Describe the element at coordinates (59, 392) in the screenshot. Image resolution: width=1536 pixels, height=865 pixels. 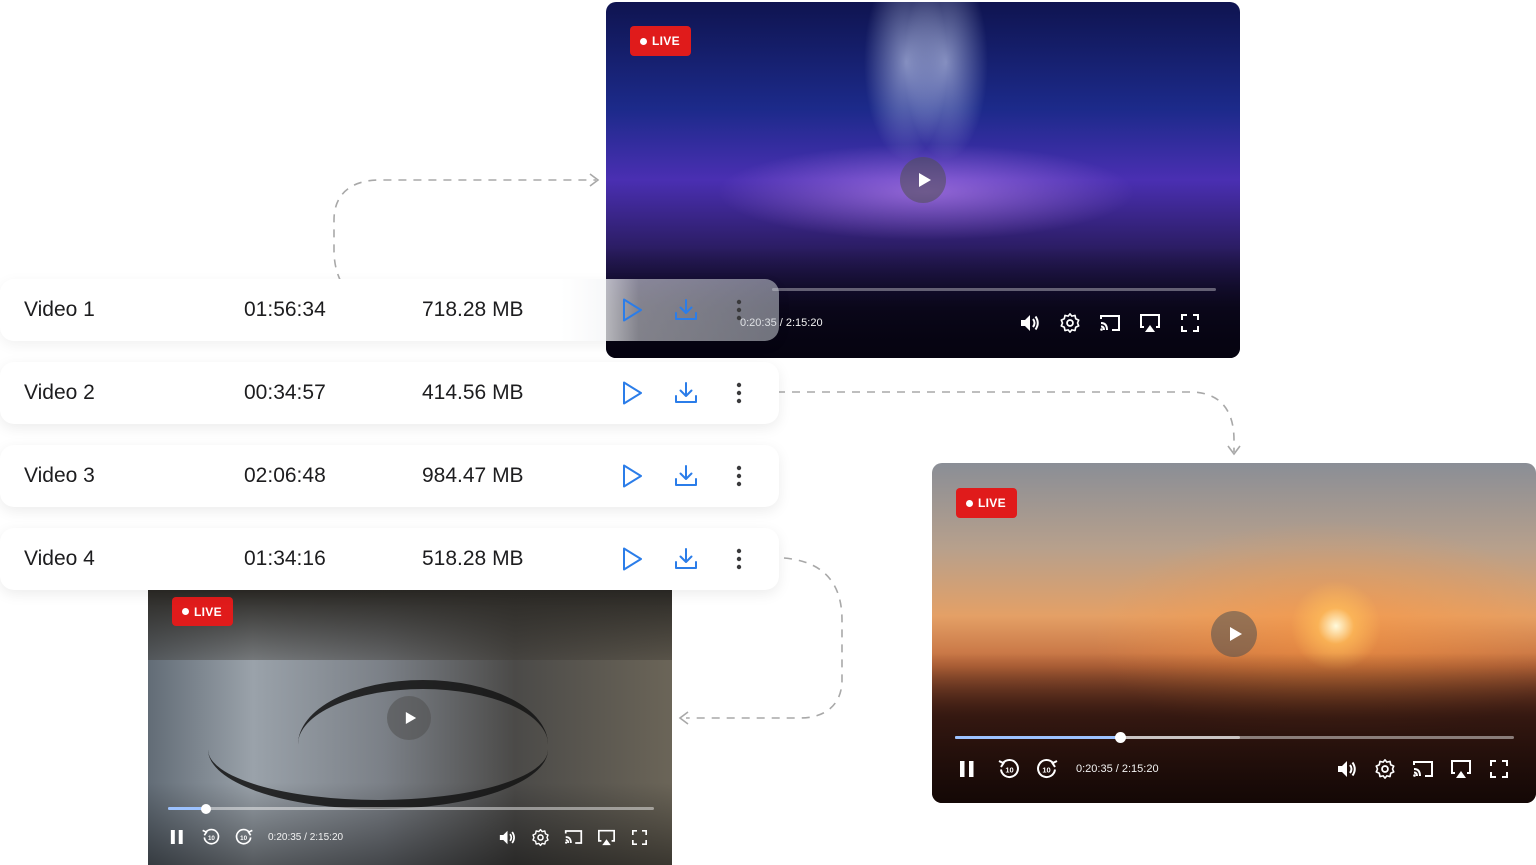
I see `video-name: Video 2` at that location.